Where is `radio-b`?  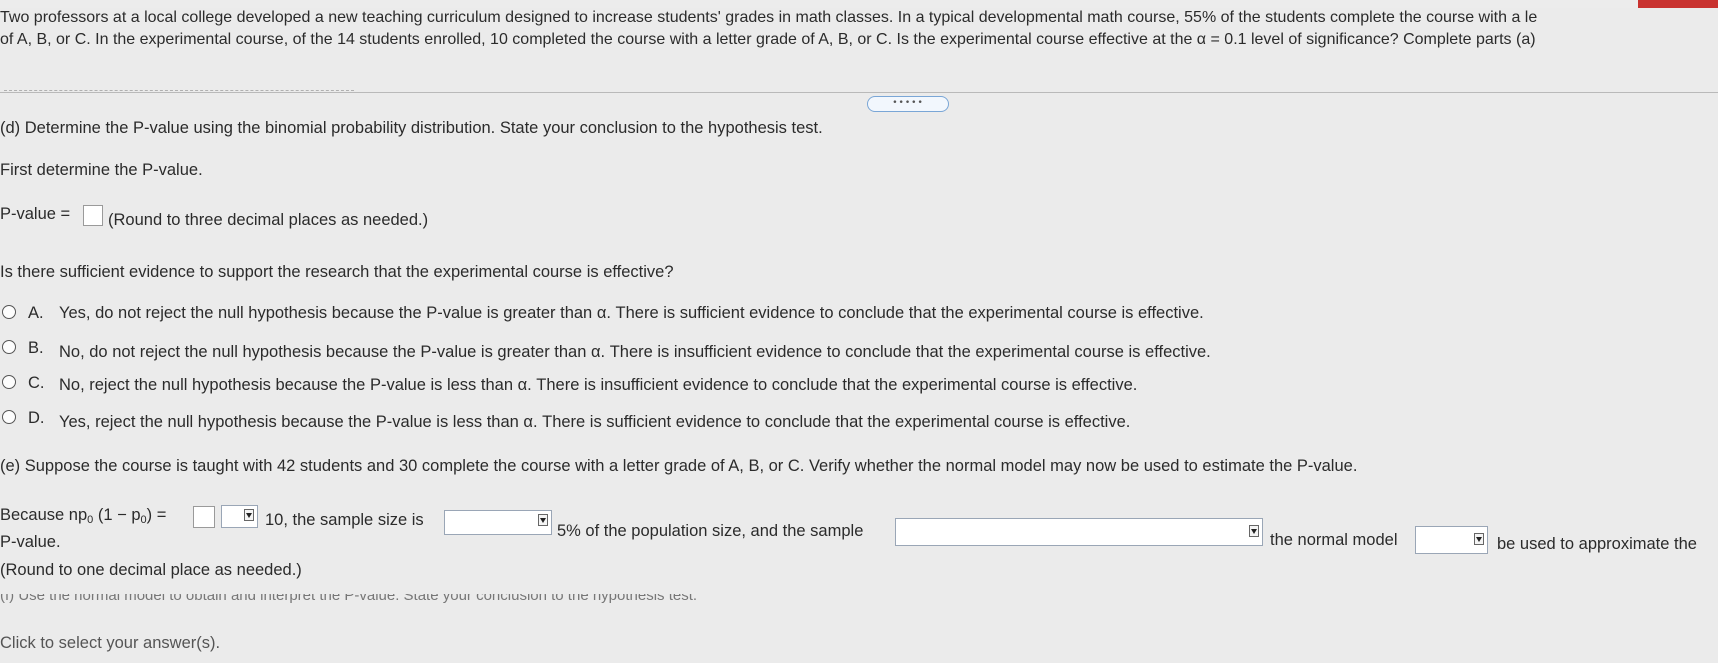
radio-b is located at coordinates (9, 347).